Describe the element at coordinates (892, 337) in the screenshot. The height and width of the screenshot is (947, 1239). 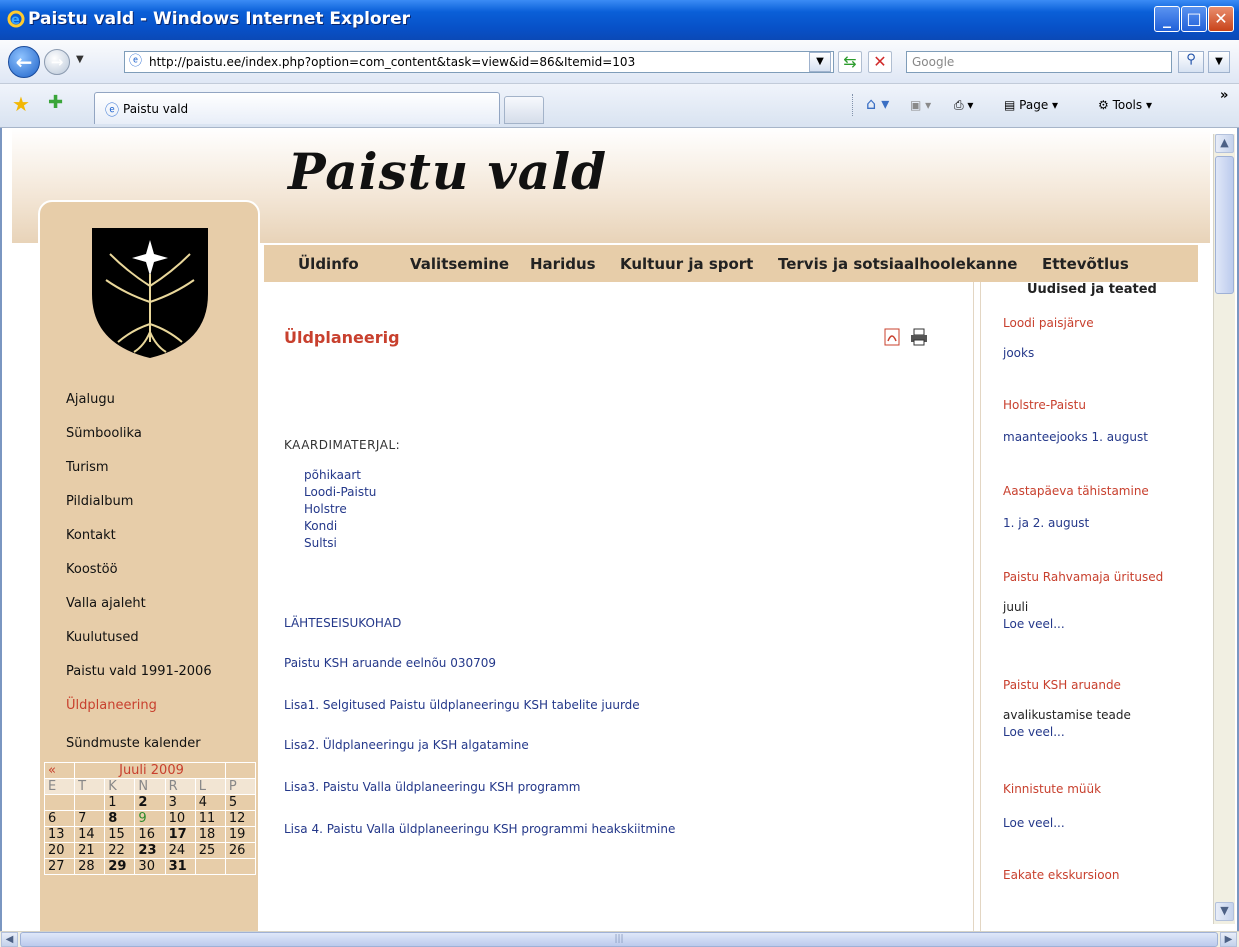
I see `pdf-icon` at that location.